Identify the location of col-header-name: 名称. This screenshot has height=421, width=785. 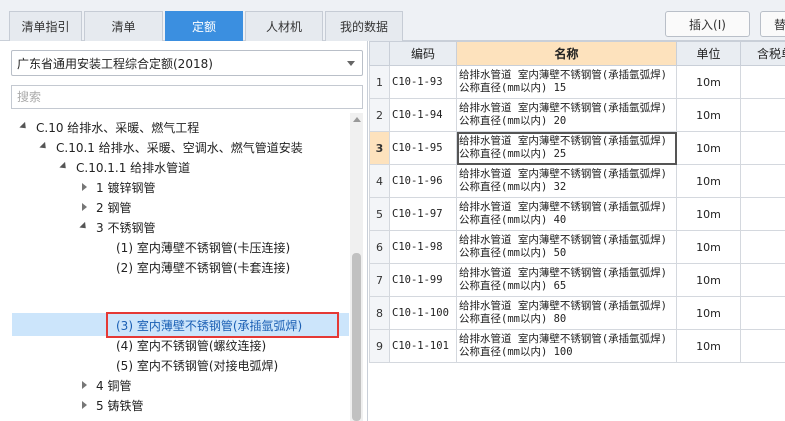
(566, 53).